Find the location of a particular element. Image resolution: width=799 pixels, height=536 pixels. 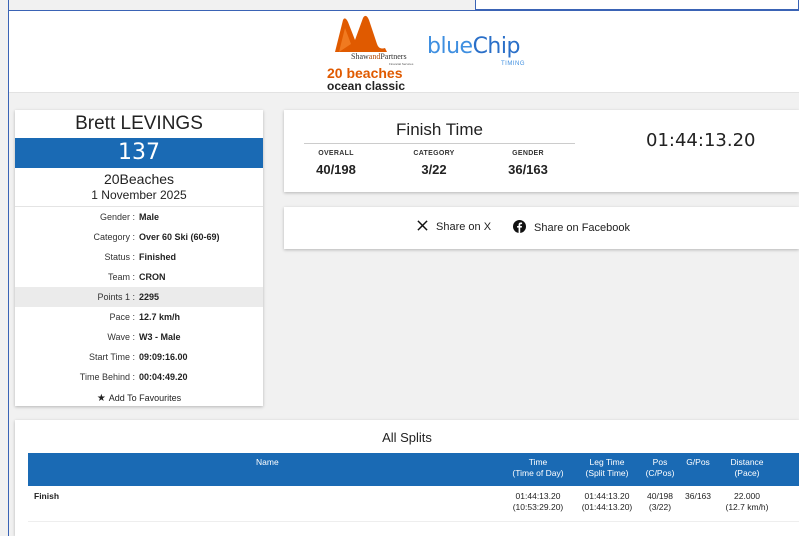

detail-key: Category : is located at coordinates (114, 237).